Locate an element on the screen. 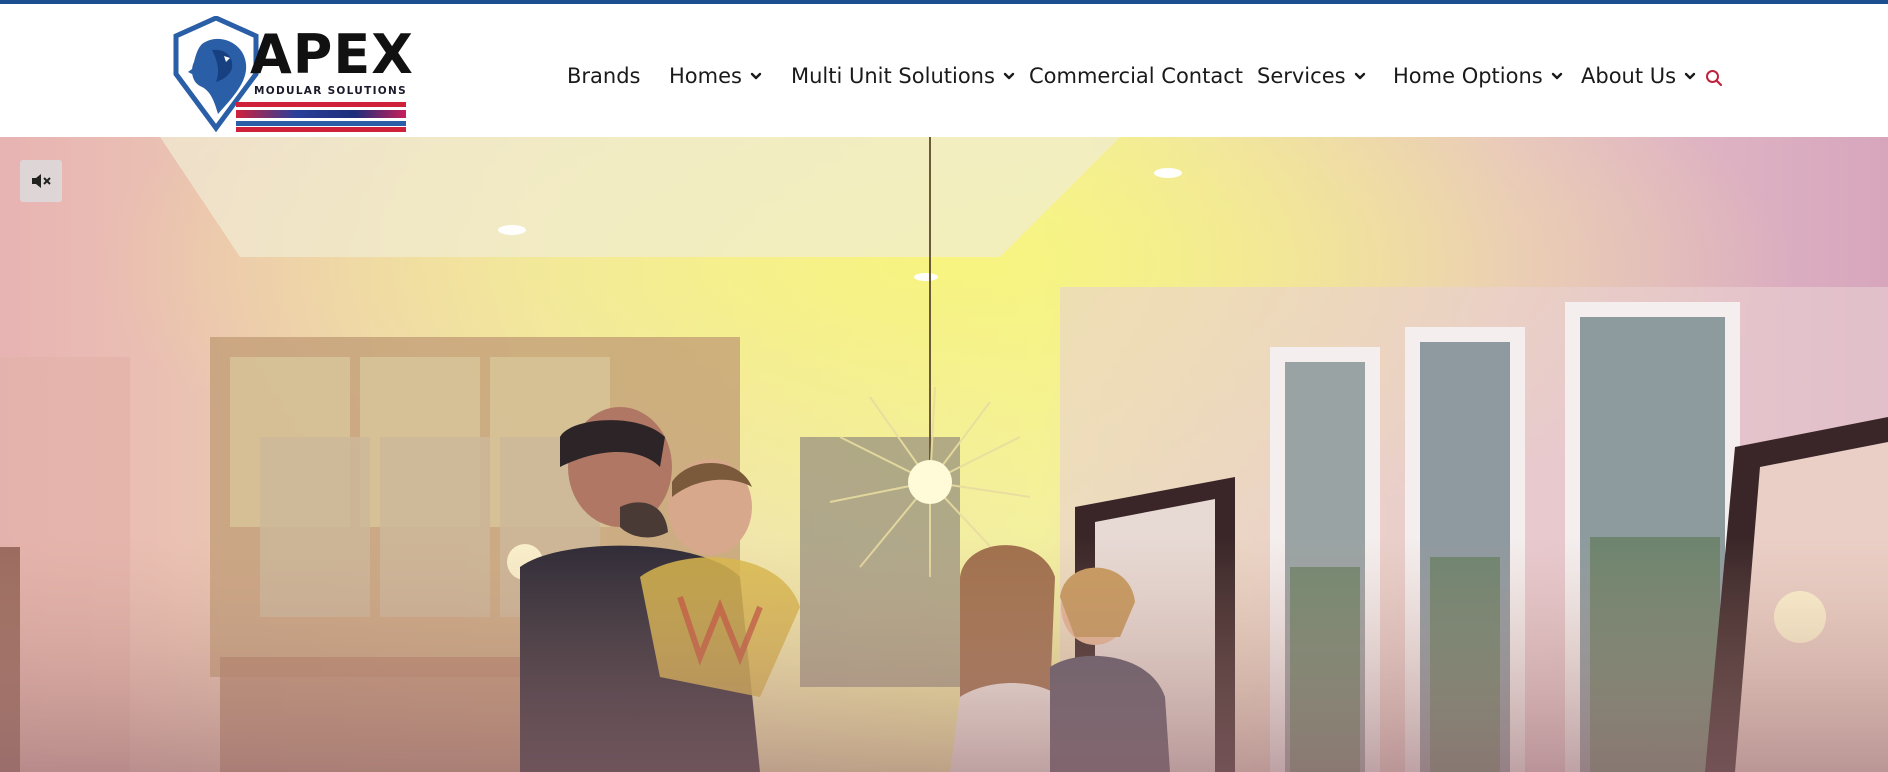 The height and width of the screenshot is (772, 1888). nav-item-label: Homes is located at coordinates (705, 76).